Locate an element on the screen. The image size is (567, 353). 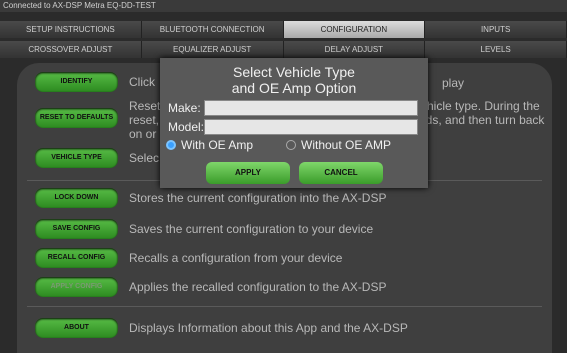
cancel-button: CANCEL is located at coordinates (341, 173).